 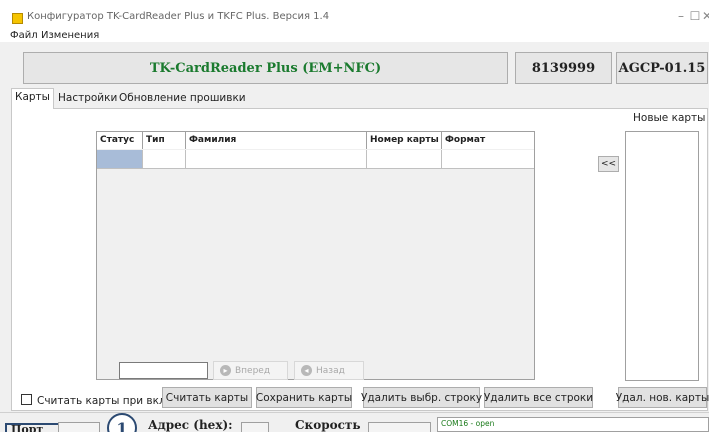 What do you see at coordinates (255, 427) in the screenshot?
I see `address-input` at bounding box center [255, 427].